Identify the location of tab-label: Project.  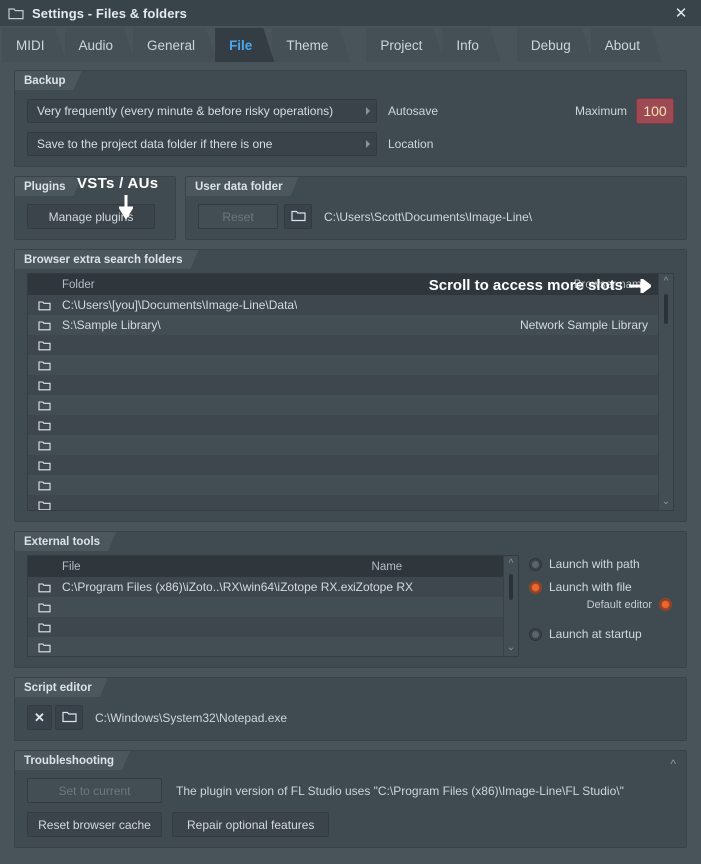
(401, 45).